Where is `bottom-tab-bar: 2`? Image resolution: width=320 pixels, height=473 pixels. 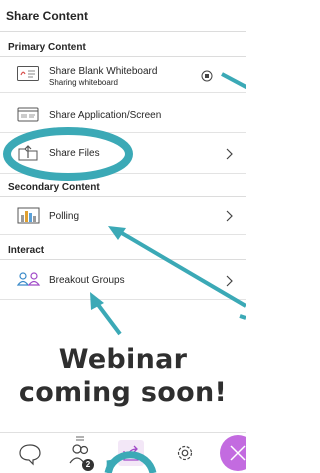 bottom-tab-bar: 2 is located at coordinates (128, 452).